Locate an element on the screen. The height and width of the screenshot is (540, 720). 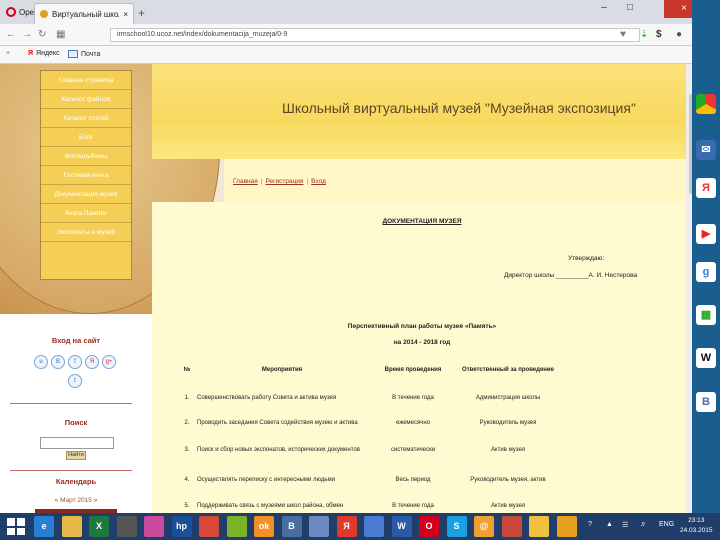
extension-icon: $ is located at coordinates (659, 34).